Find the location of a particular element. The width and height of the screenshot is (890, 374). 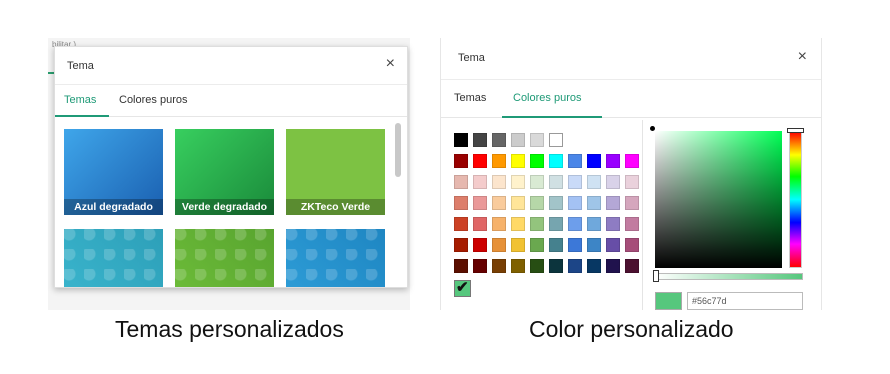

theme-tile-pattern-cyan is located at coordinates (113, 258).